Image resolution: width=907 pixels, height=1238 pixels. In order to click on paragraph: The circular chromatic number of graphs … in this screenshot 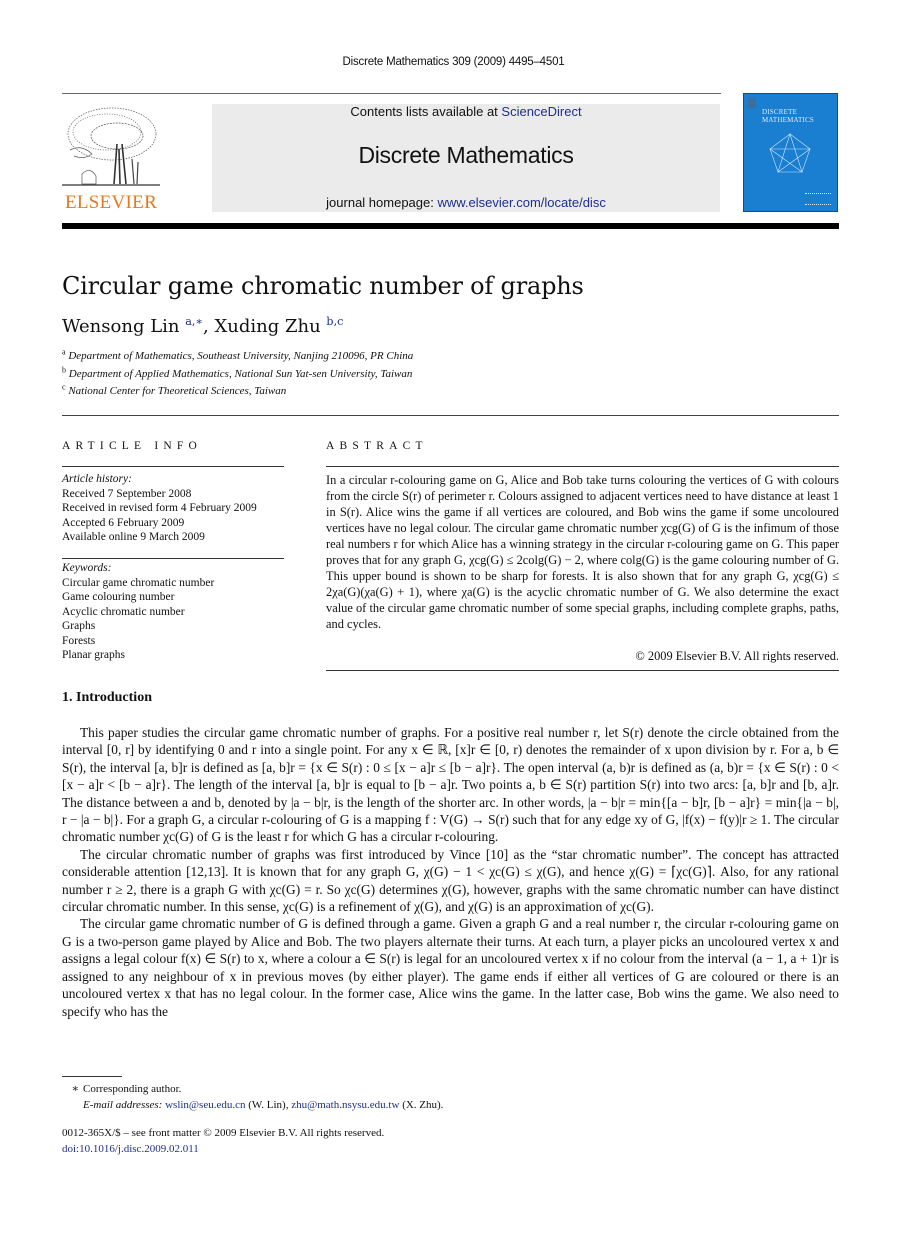, I will do `click(450, 880)`.